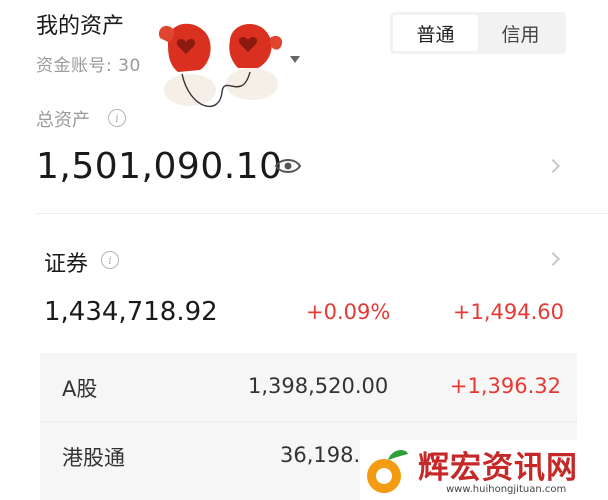 Image resolution: width=608 pixels, height=500 pixels. Describe the element at coordinates (322, 213) in the screenshot. I see `divider` at that location.